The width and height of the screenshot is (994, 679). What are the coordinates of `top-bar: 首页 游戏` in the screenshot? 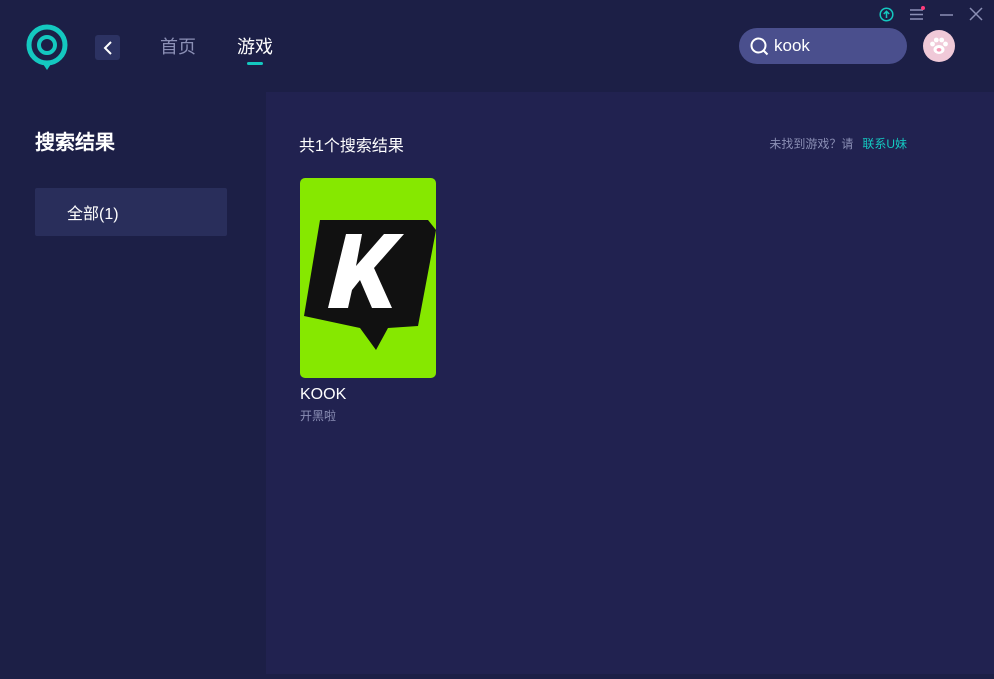 It's located at (497, 46).